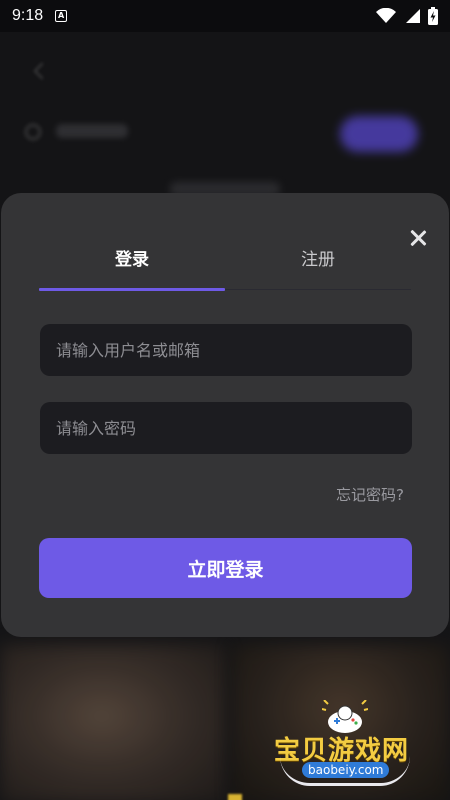  Describe the element at coordinates (225, 568) in the screenshot. I see `login-button: 立即登录` at that location.